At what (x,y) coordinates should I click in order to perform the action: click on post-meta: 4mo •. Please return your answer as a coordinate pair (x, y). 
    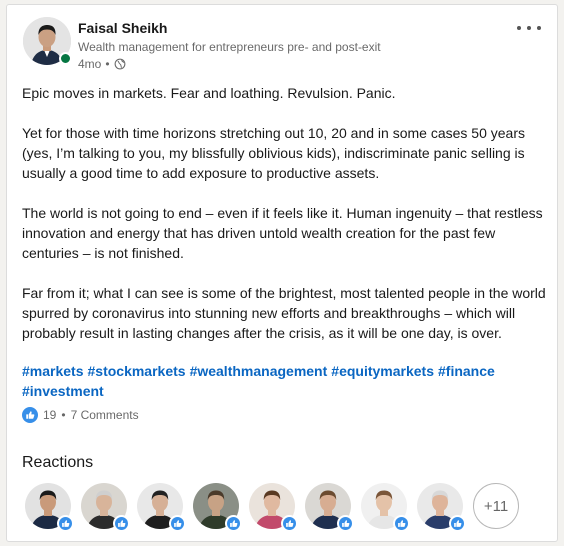
    Looking at the image, I should click on (102, 64).